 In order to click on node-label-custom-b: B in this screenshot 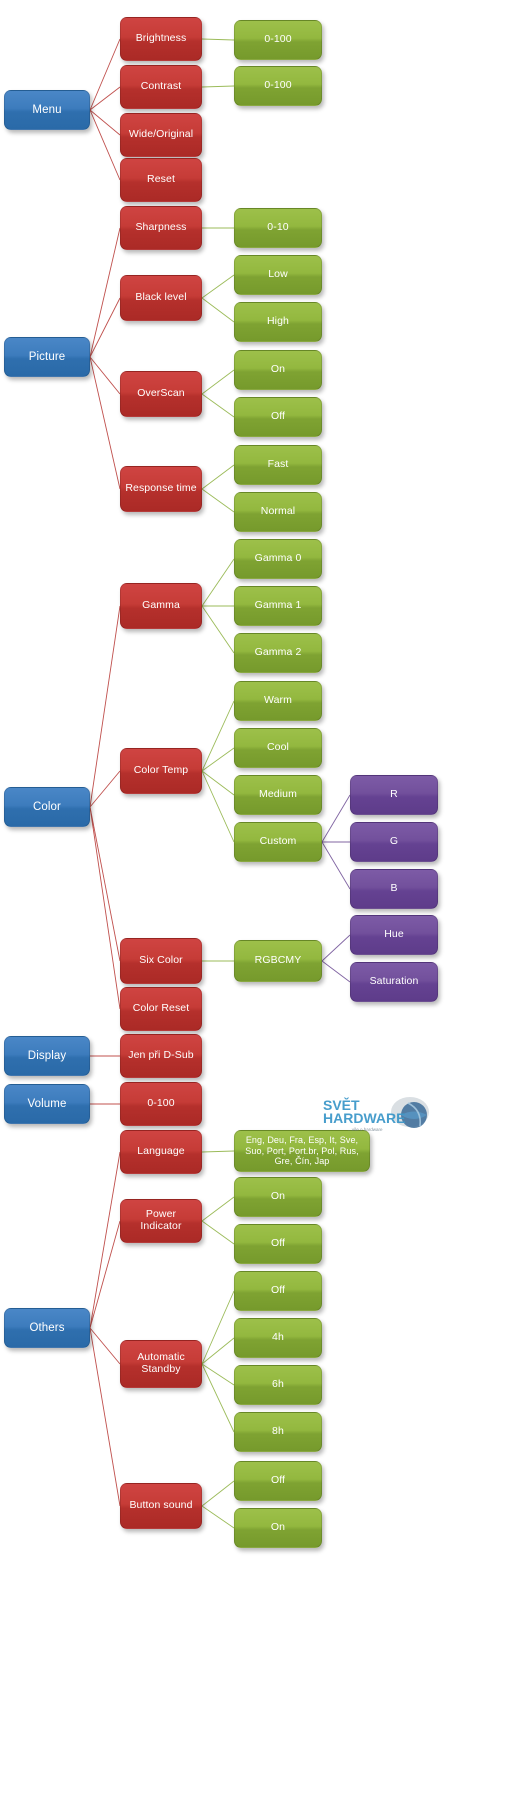, I will do `click(394, 888)`.